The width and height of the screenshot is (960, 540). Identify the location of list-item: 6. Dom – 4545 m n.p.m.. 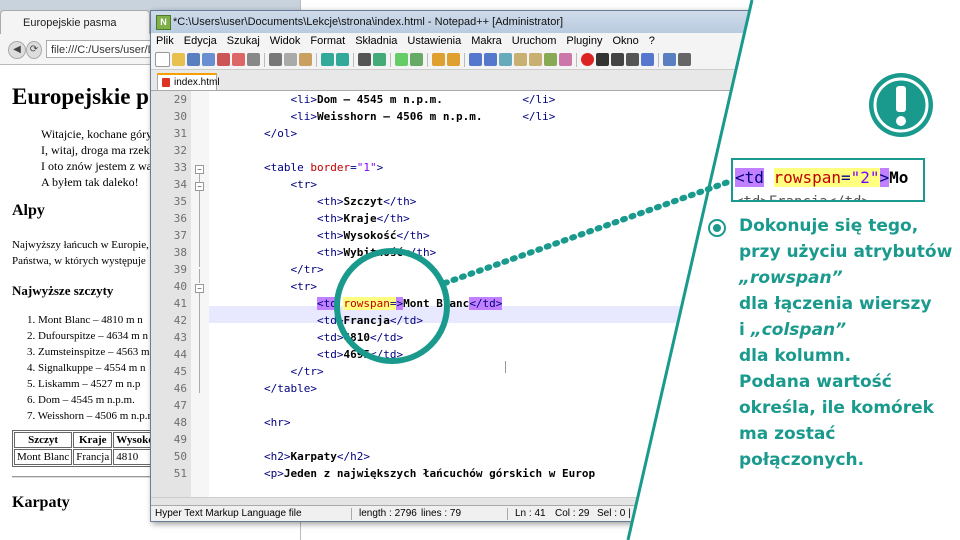
(81, 400).